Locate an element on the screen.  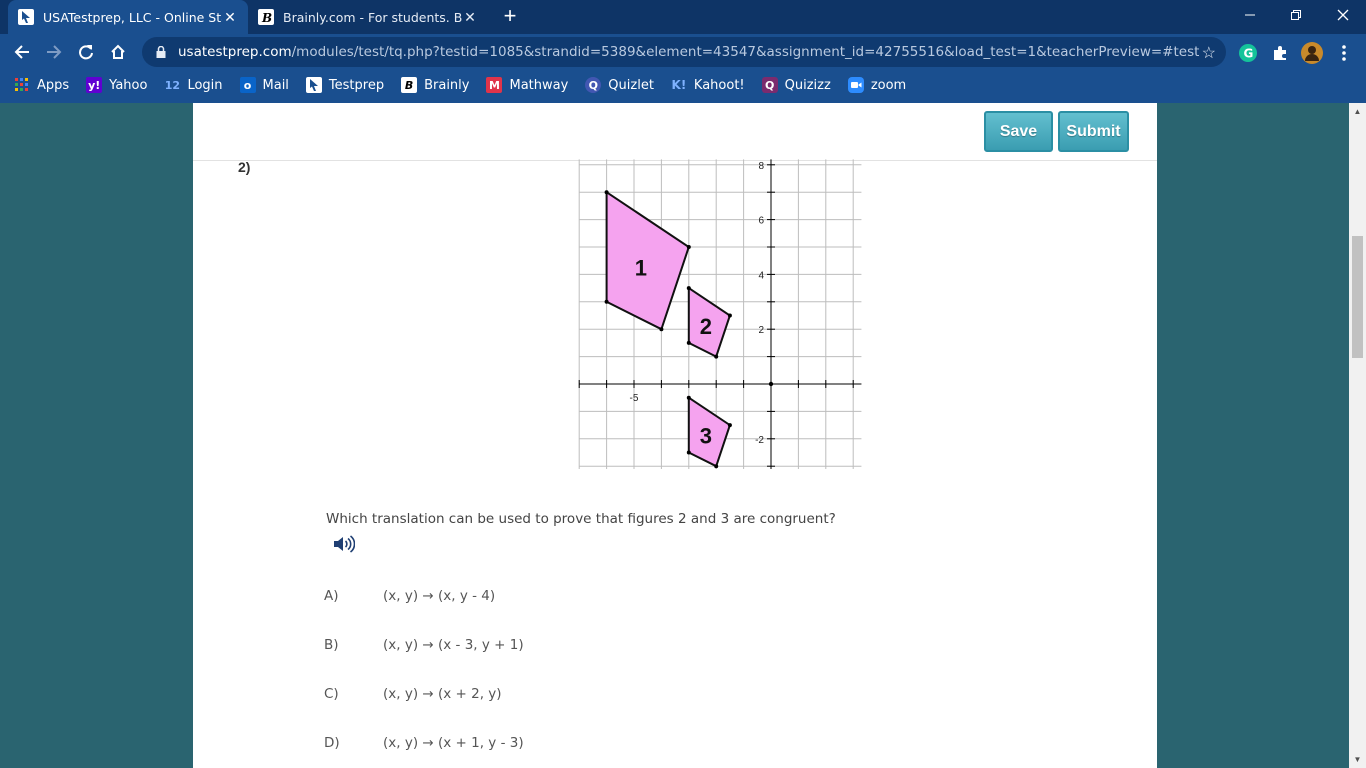
bookmark-login: 12 Login is located at coordinates (193, 85).